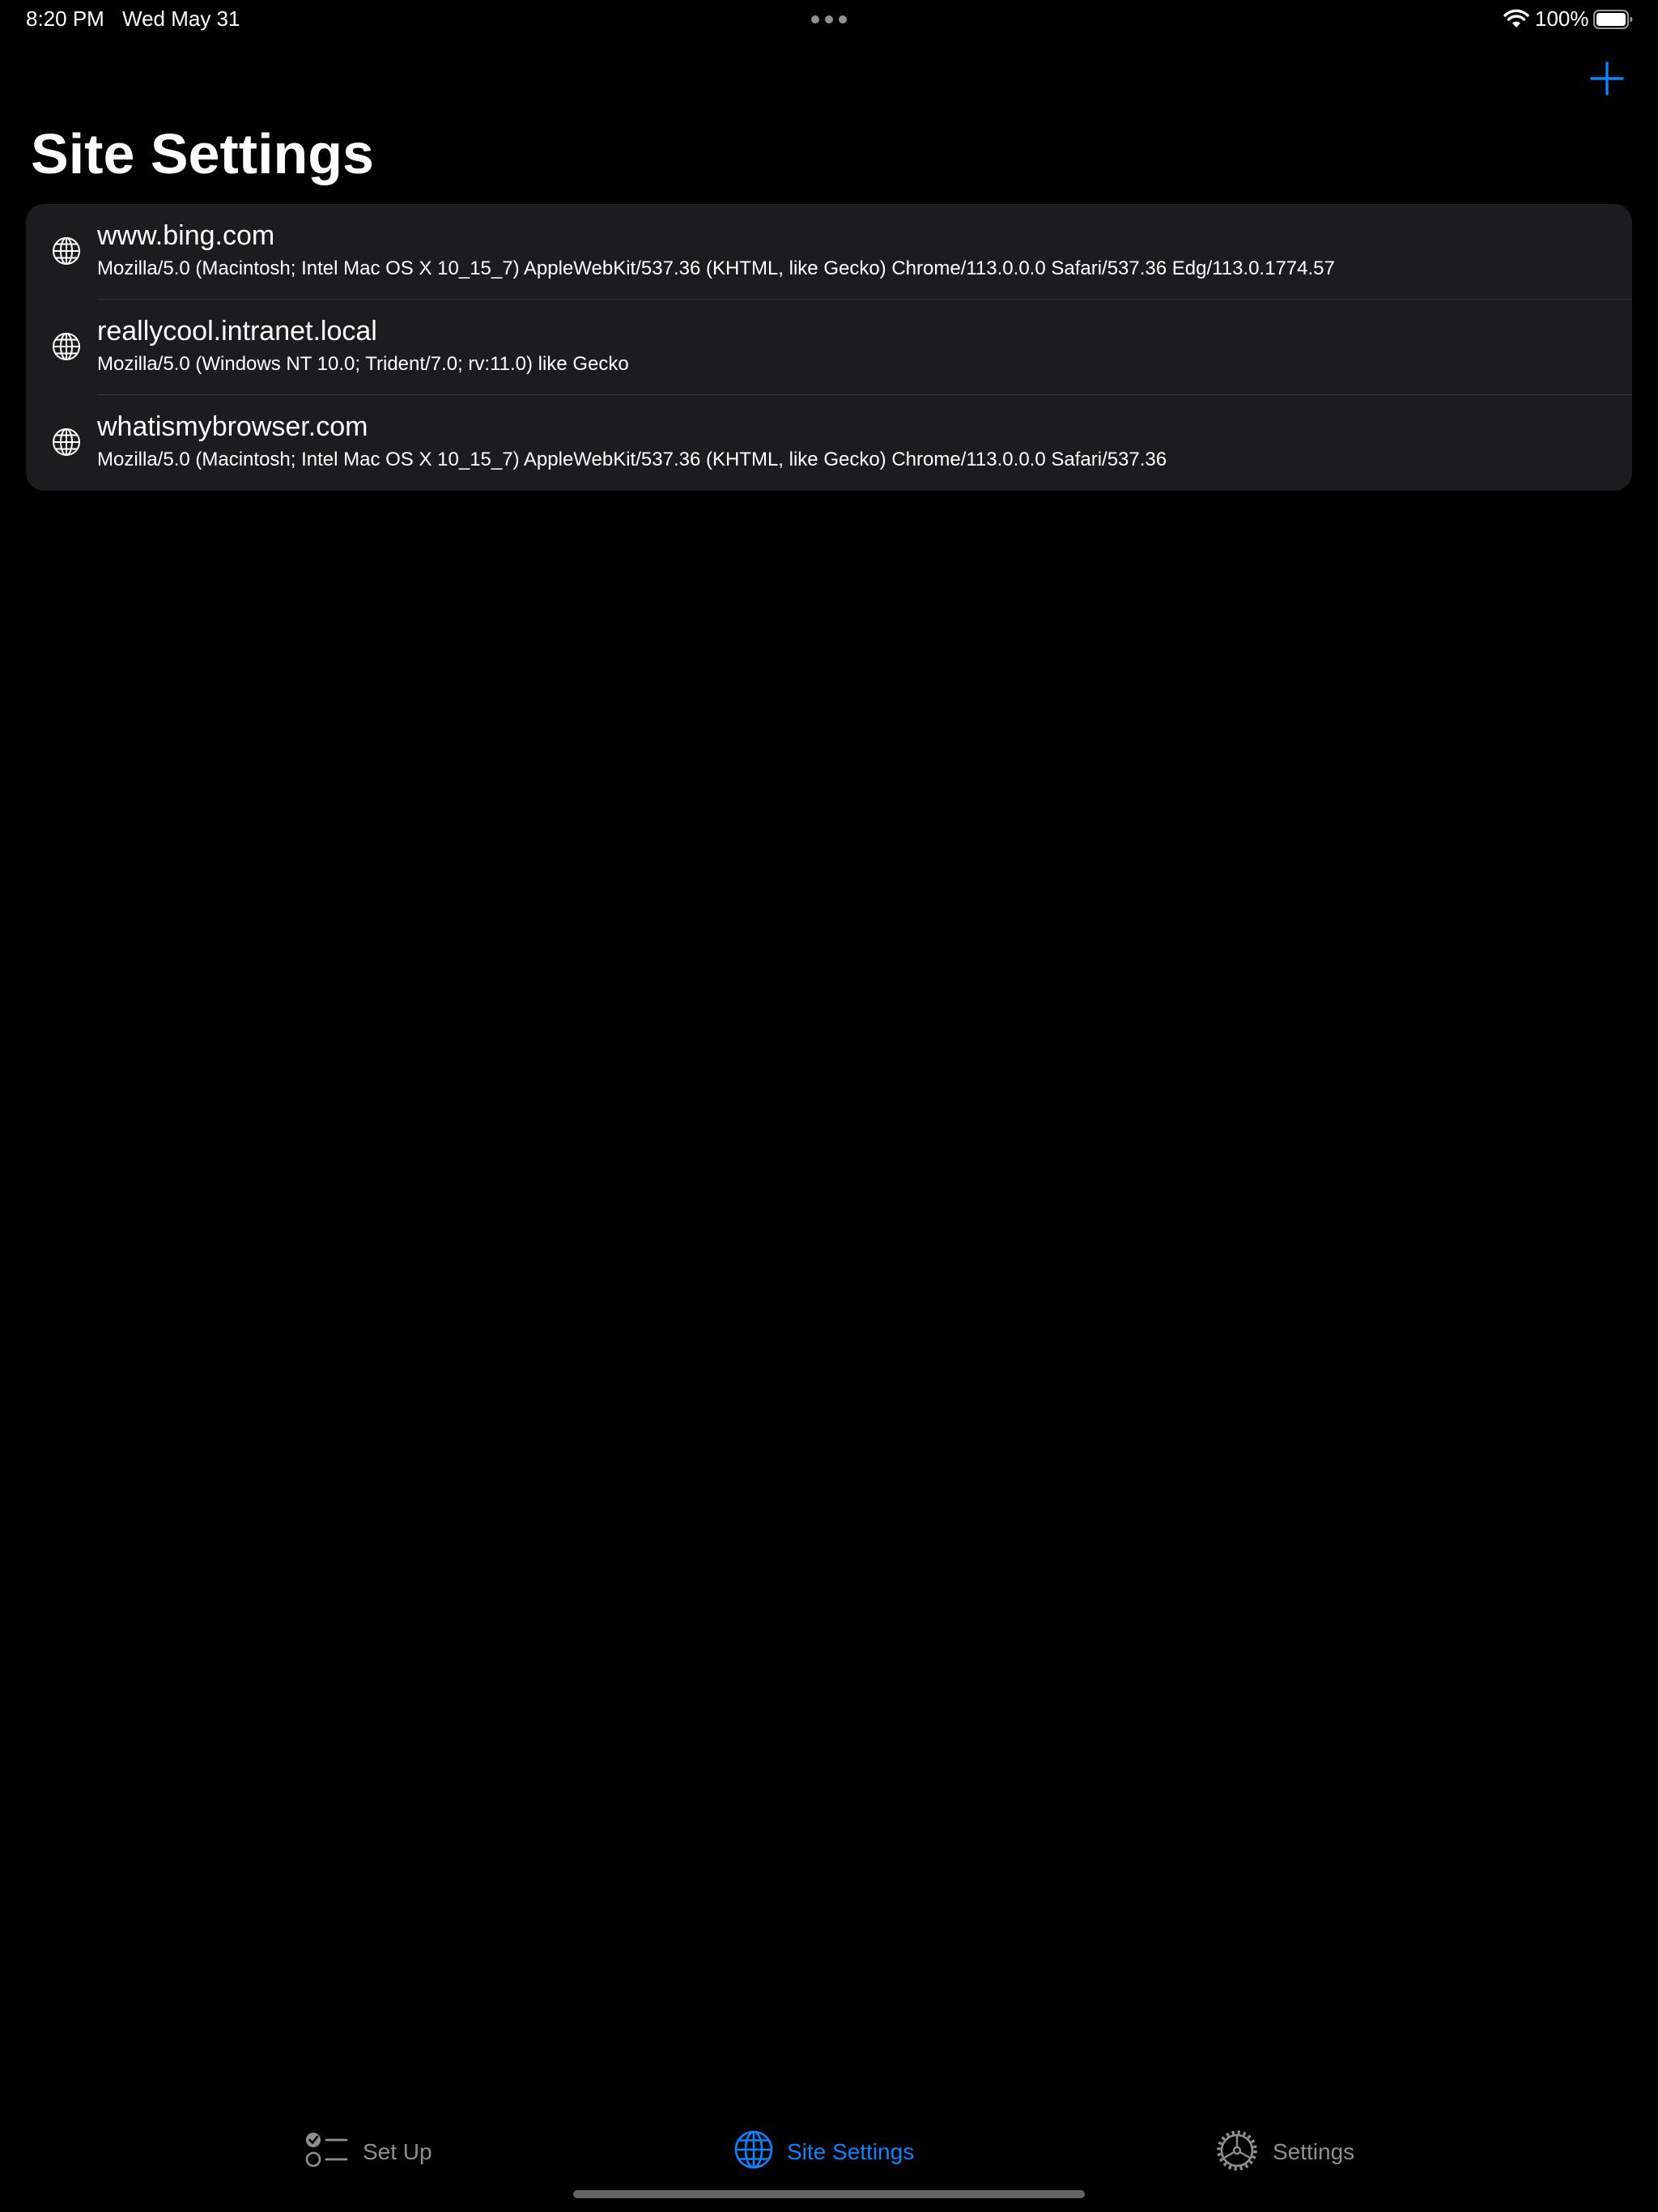 The image size is (1658, 2212). Describe the element at coordinates (397, 2151) in the screenshot. I see `tab-label: Set Up` at that location.